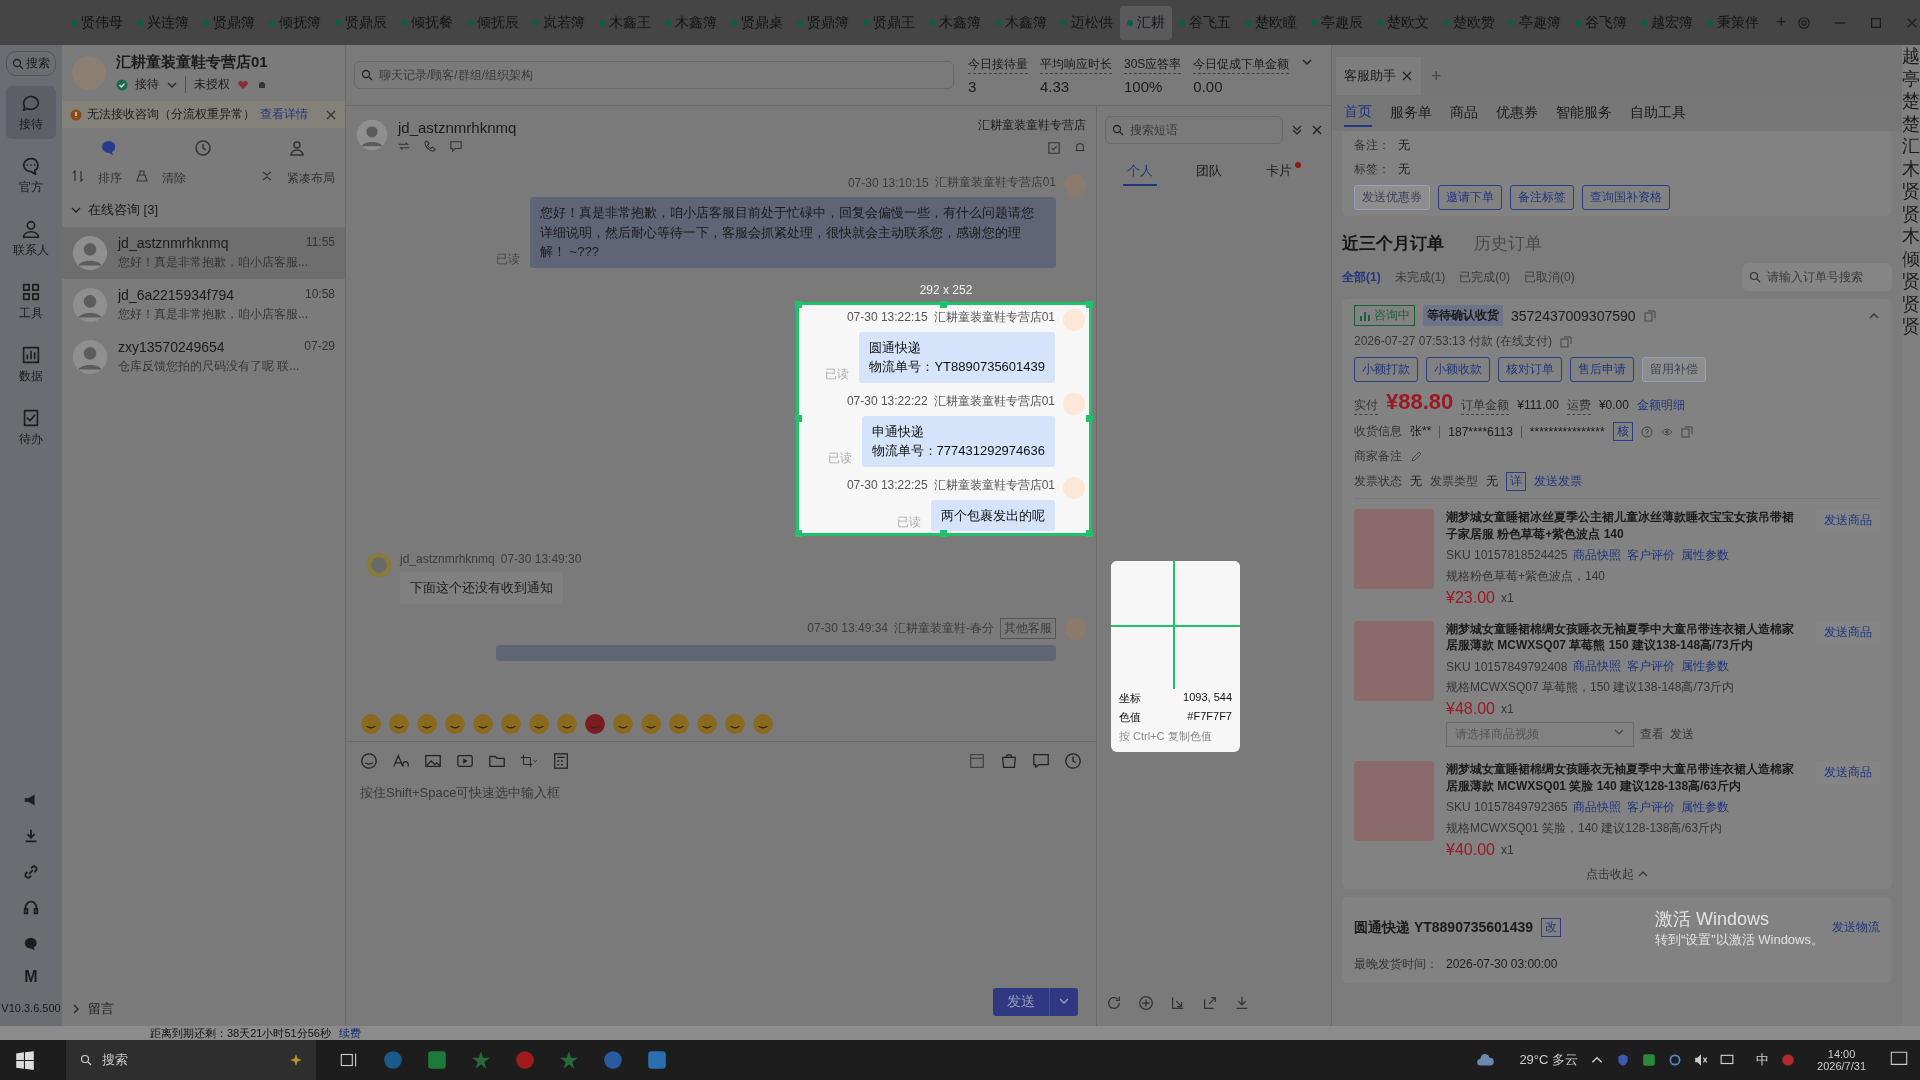 The width and height of the screenshot is (1920, 1080). Describe the element at coordinates (404, 145) in the screenshot. I see `transfer-icon` at that location.